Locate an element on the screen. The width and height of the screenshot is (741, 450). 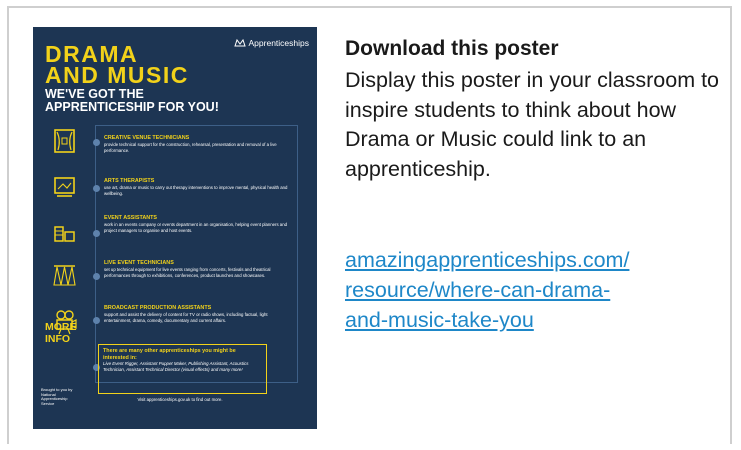
more-info-line2: INFO is located at coordinates (58, 339).